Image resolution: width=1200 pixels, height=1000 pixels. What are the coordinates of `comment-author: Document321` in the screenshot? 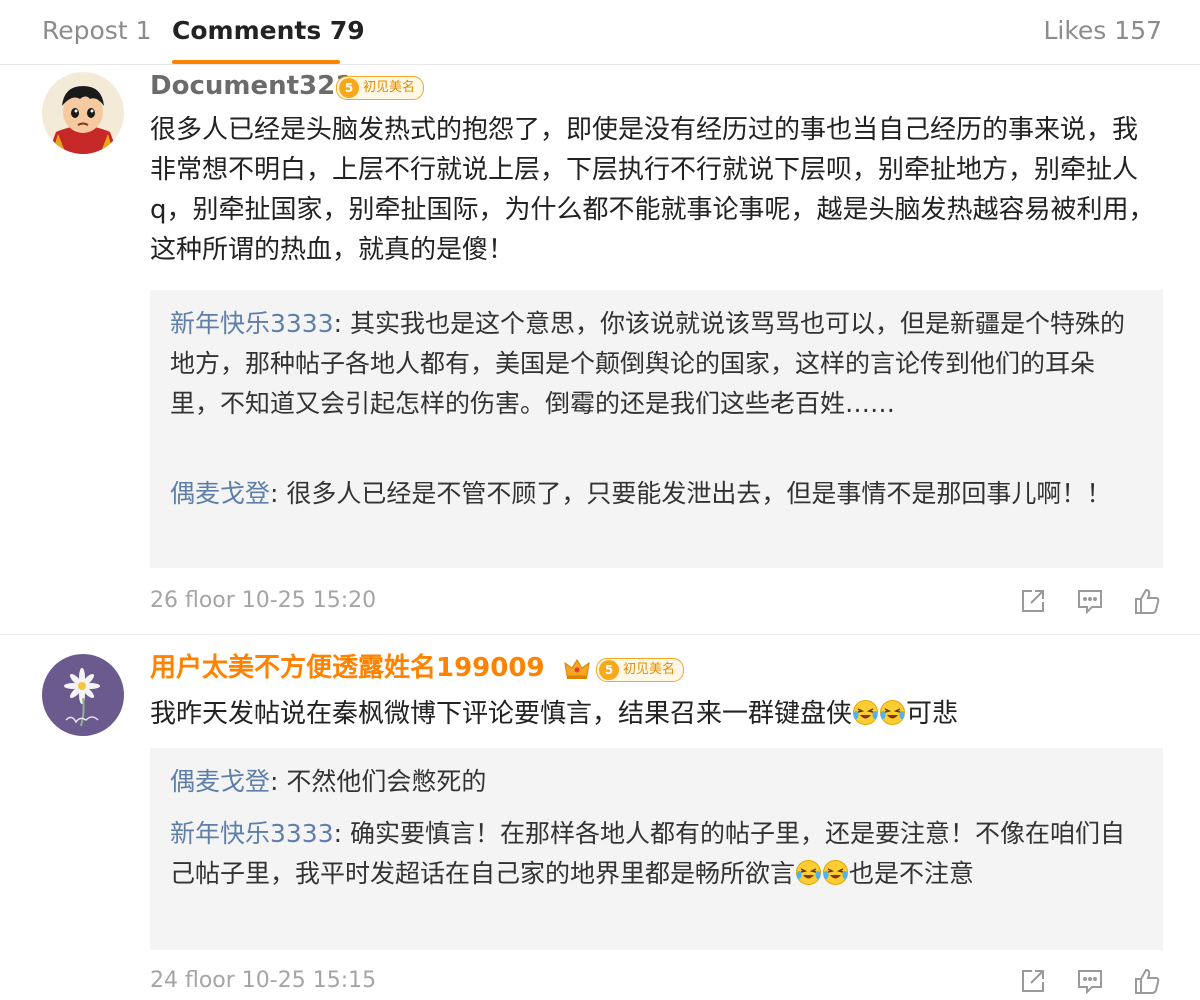 It's located at (251, 86).